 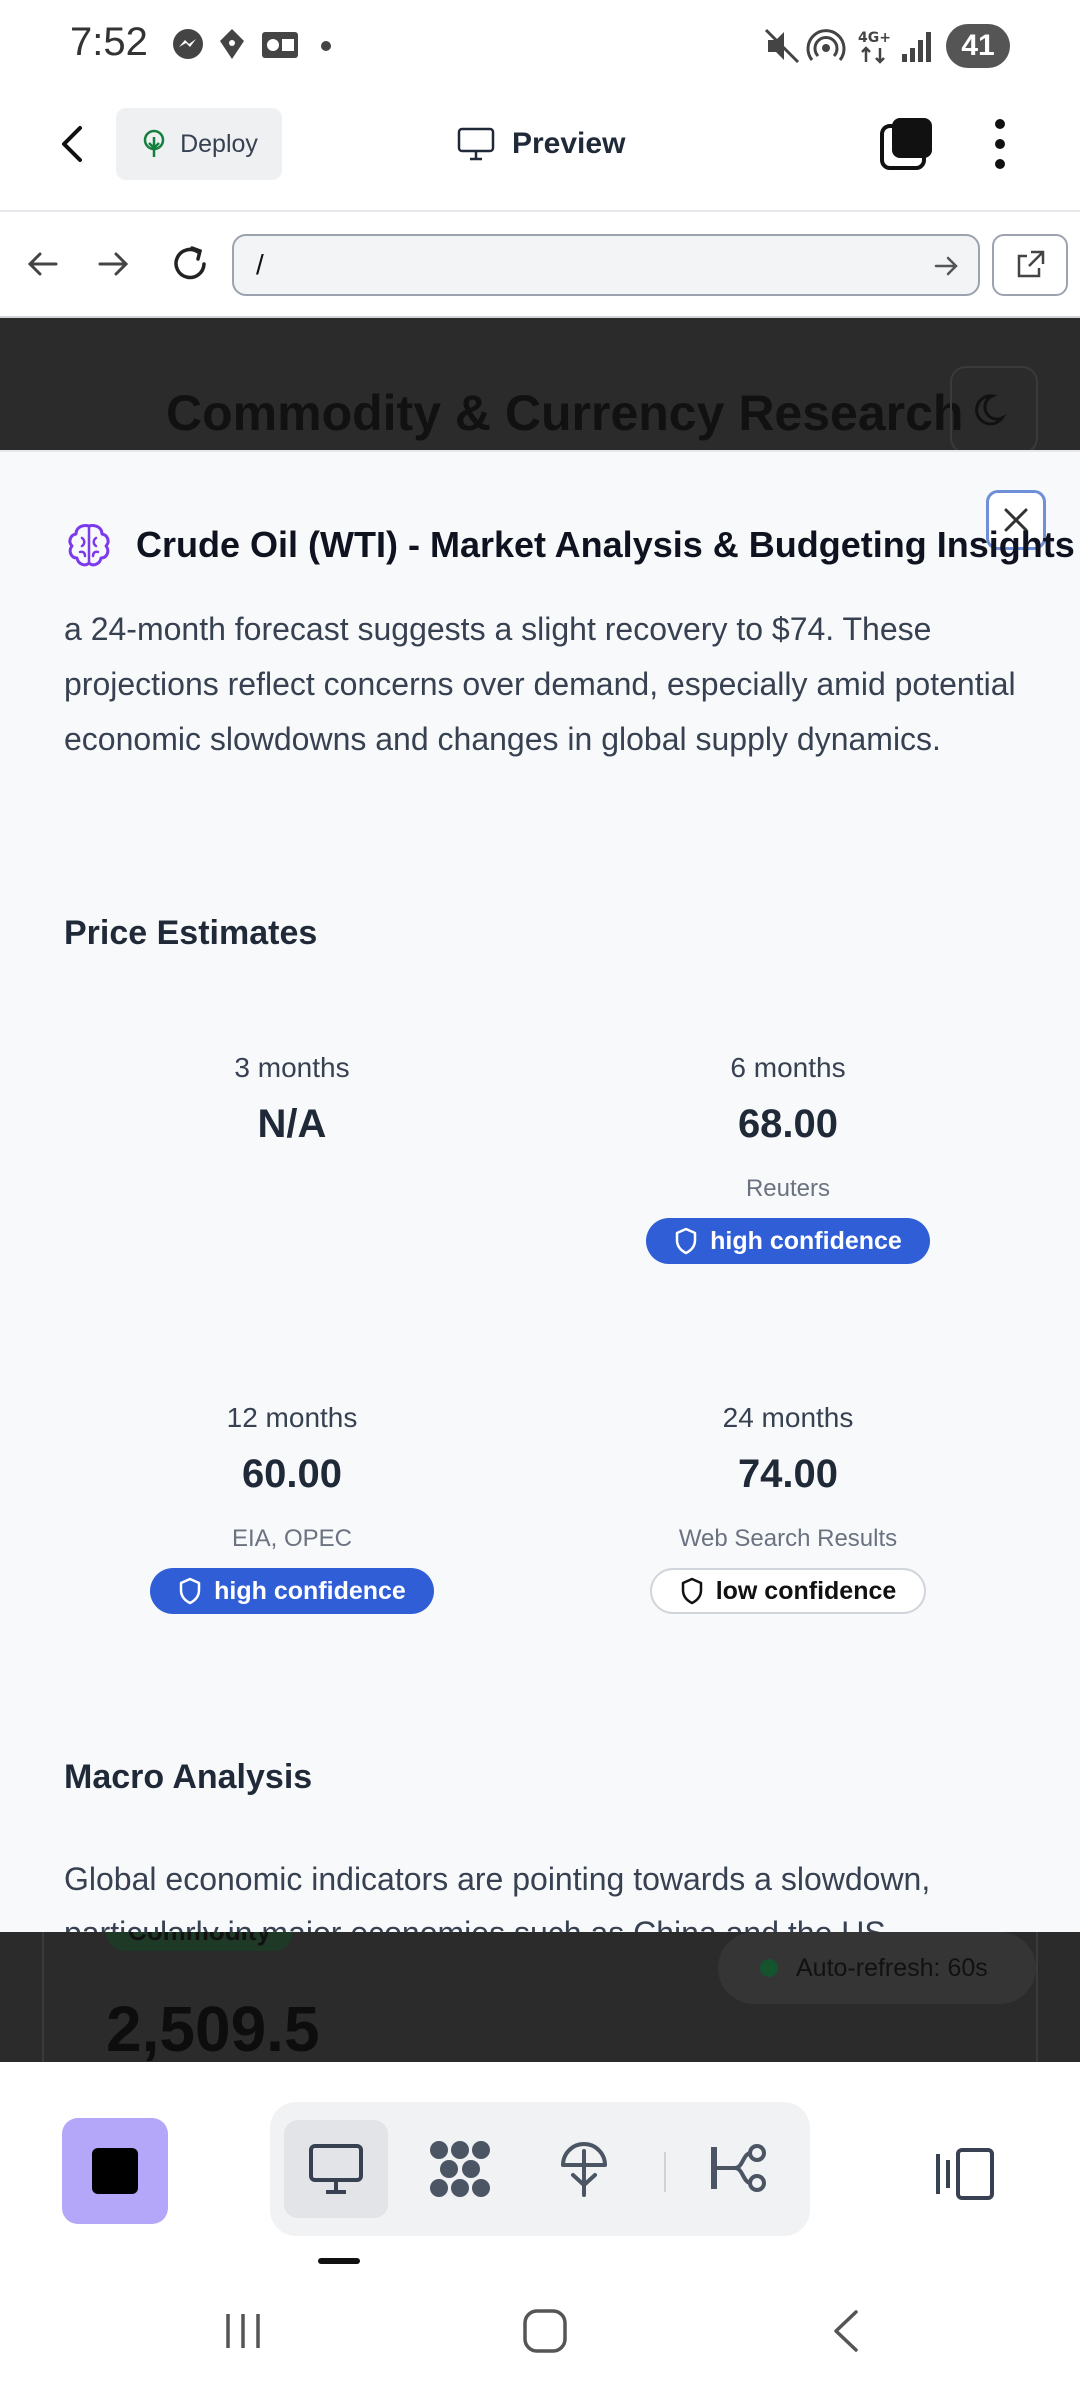 What do you see at coordinates (72, 144) in the screenshot?
I see `back-icon` at bounding box center [72, 144].